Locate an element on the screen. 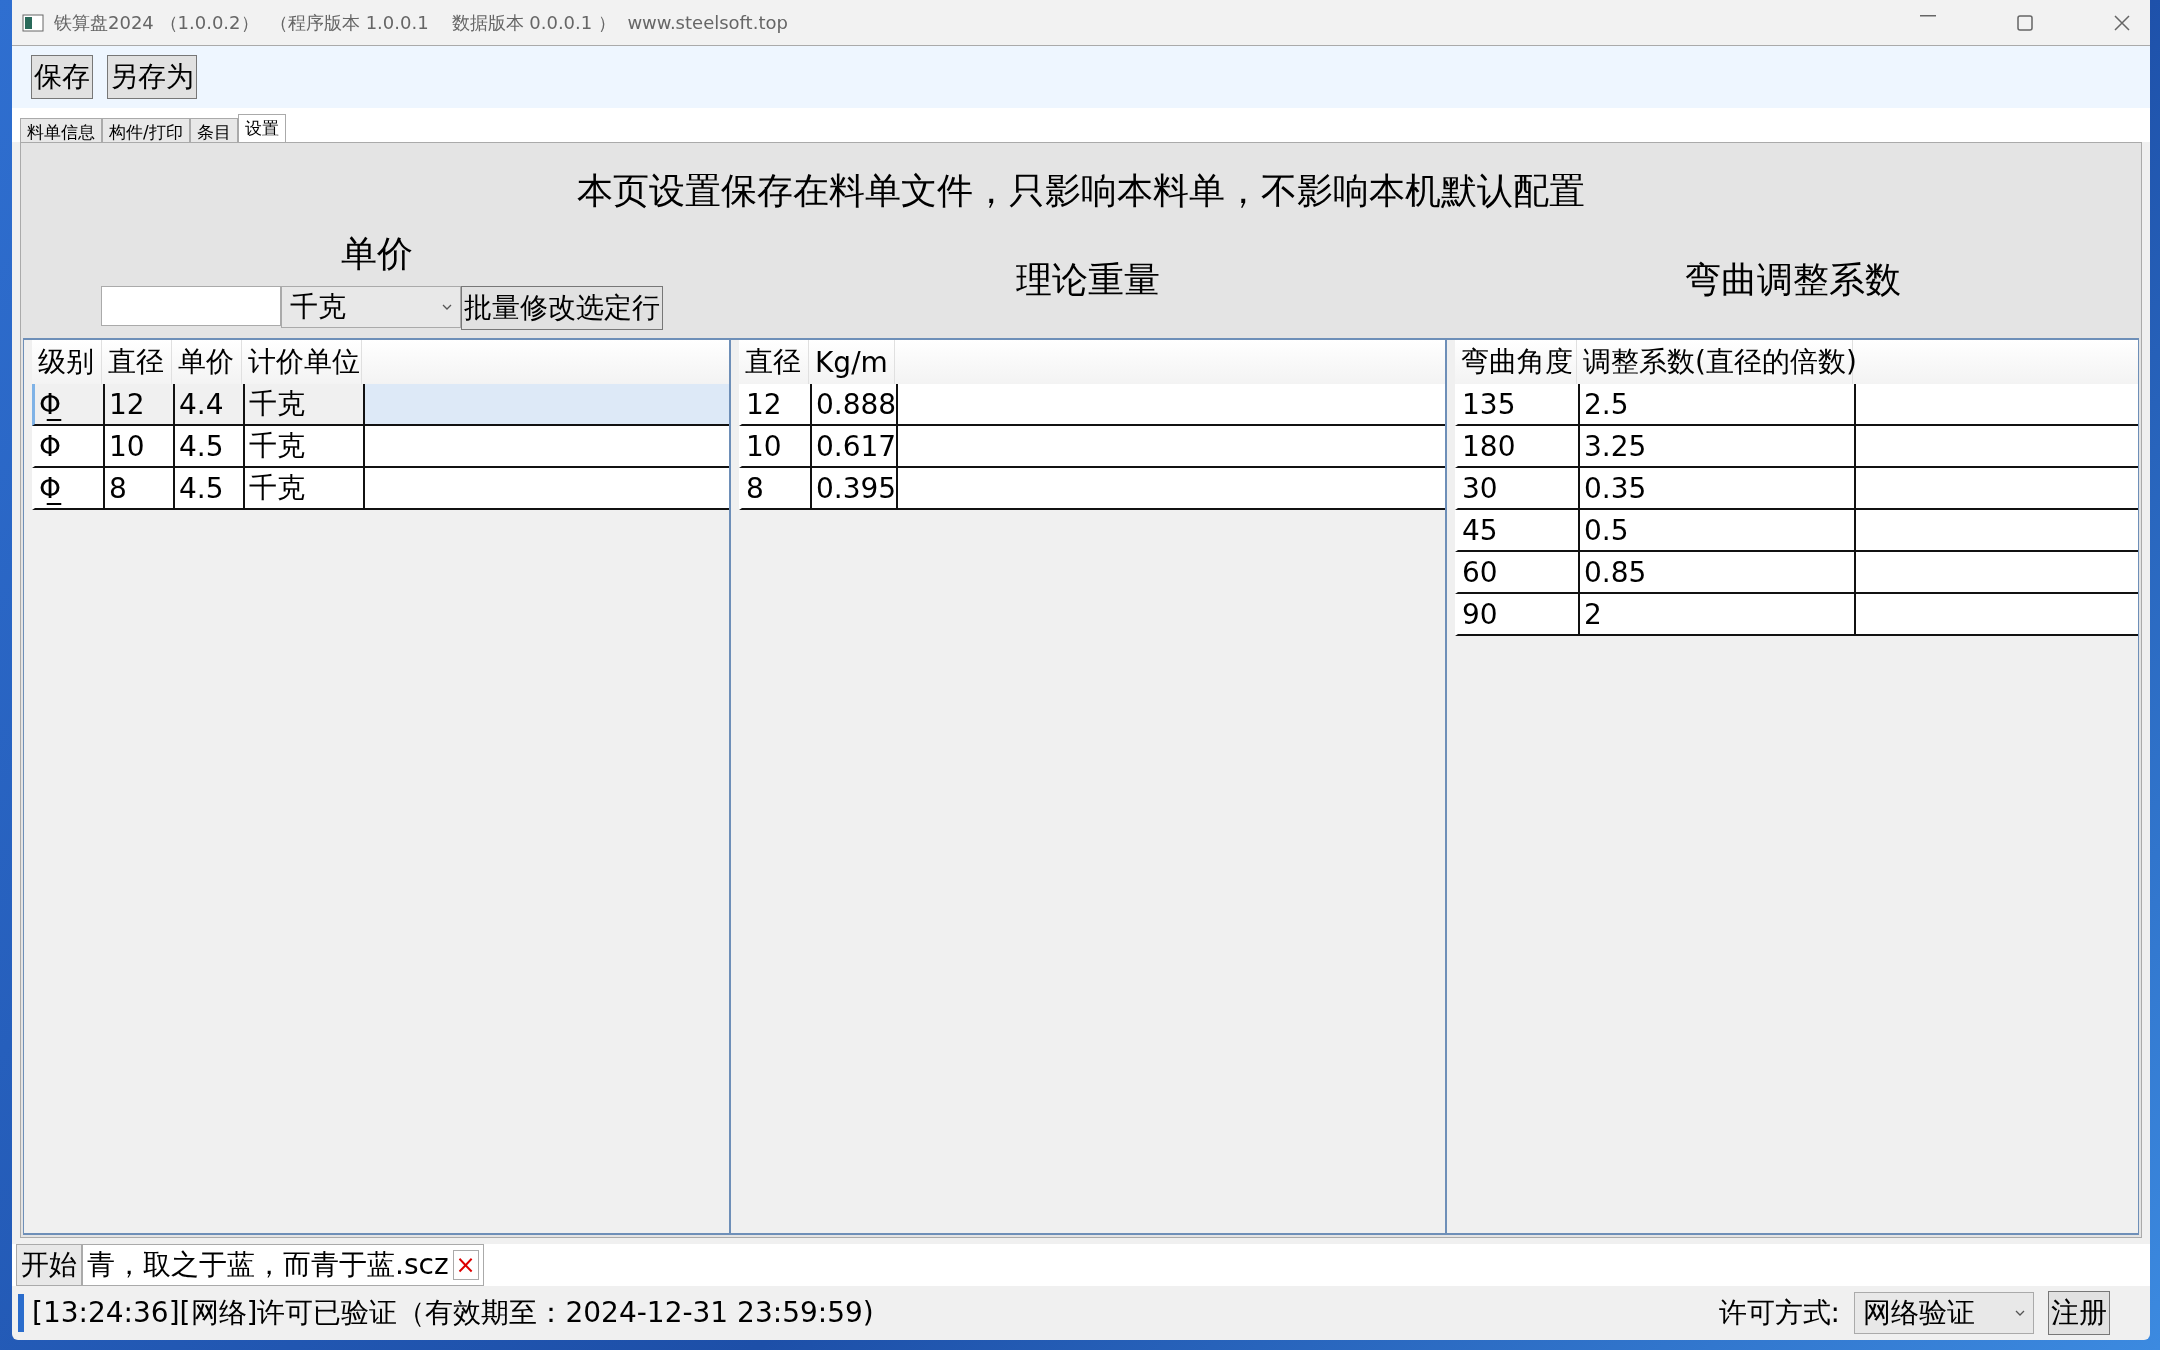  license-dropdown: 网络验证 is located at coordinates (1944, 1313).